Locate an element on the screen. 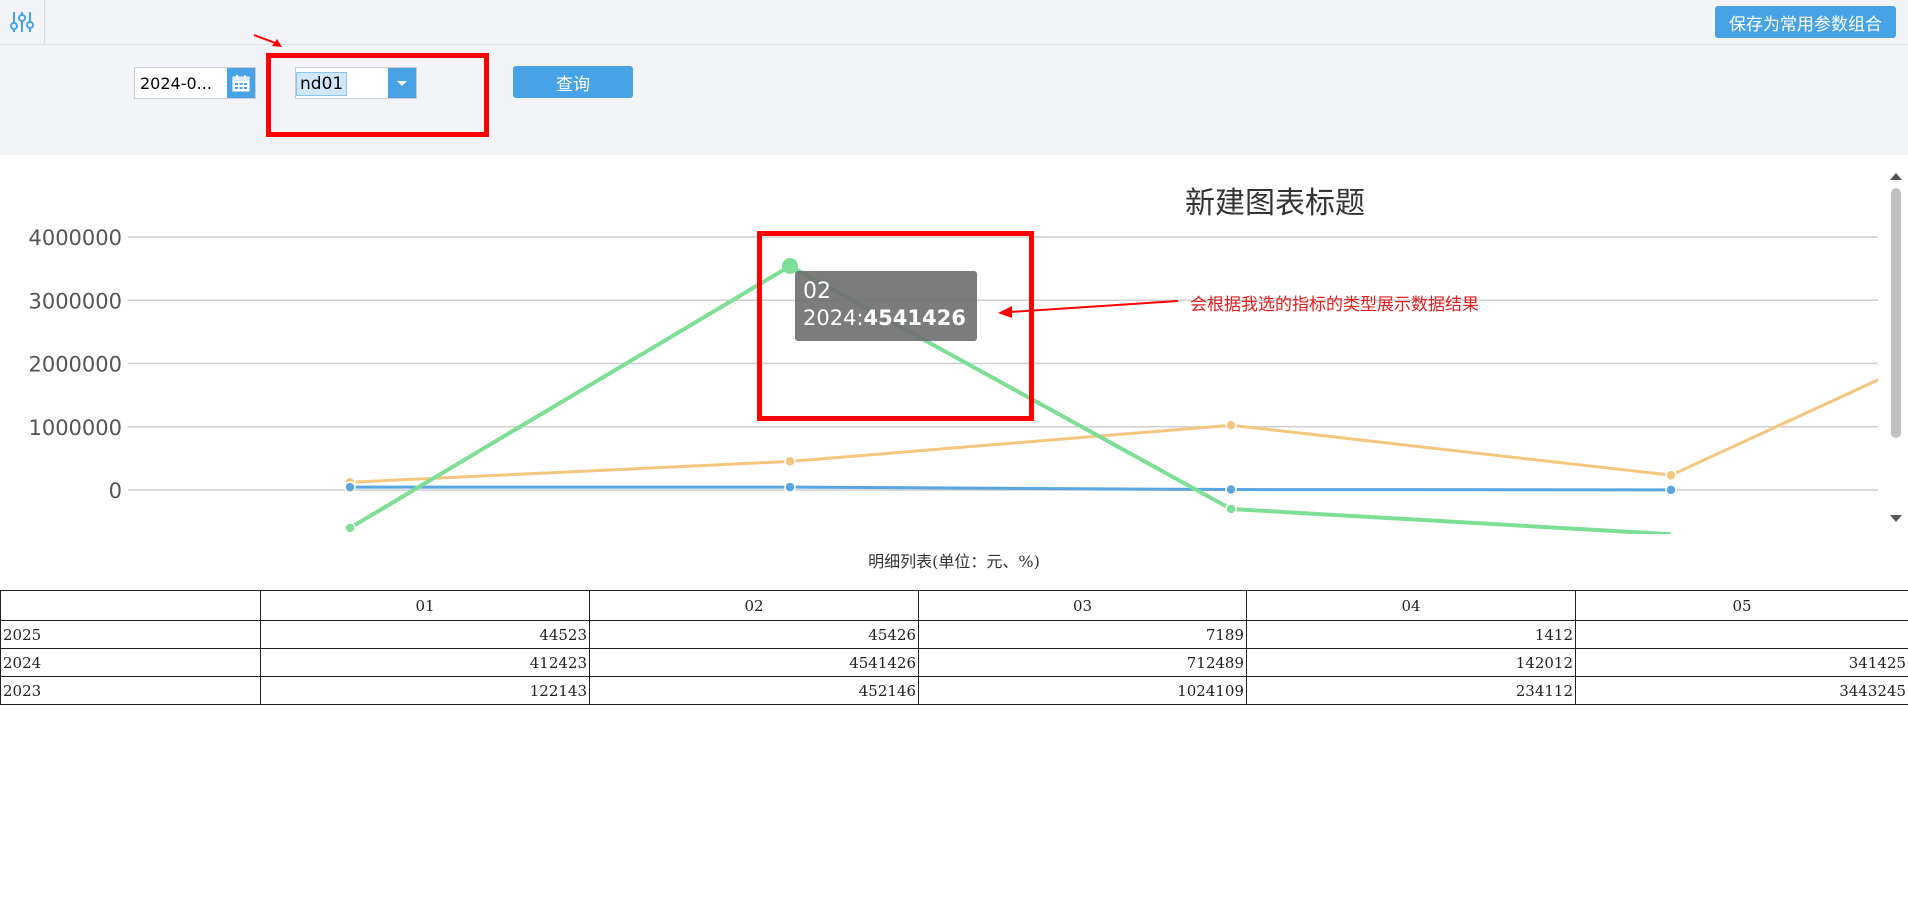 The image size is (1908, 909). tooltip-category: 02 is located at coordinates (817, 291).